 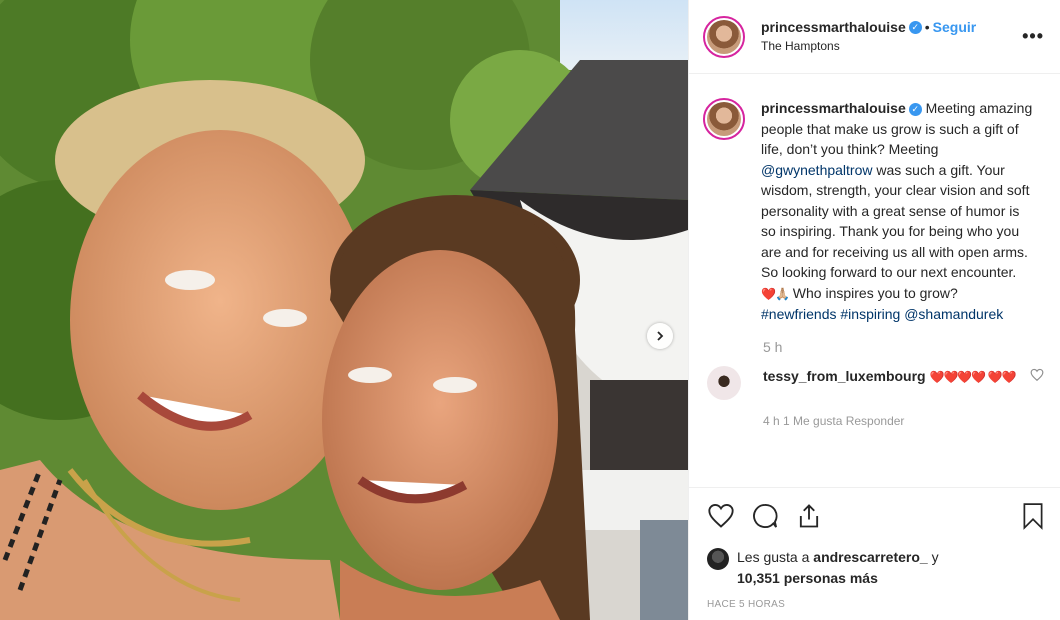 What do you see at coordinates (724, 119) in the screenshot?
I see `caption-avatar` at bounding box center [724, 119].